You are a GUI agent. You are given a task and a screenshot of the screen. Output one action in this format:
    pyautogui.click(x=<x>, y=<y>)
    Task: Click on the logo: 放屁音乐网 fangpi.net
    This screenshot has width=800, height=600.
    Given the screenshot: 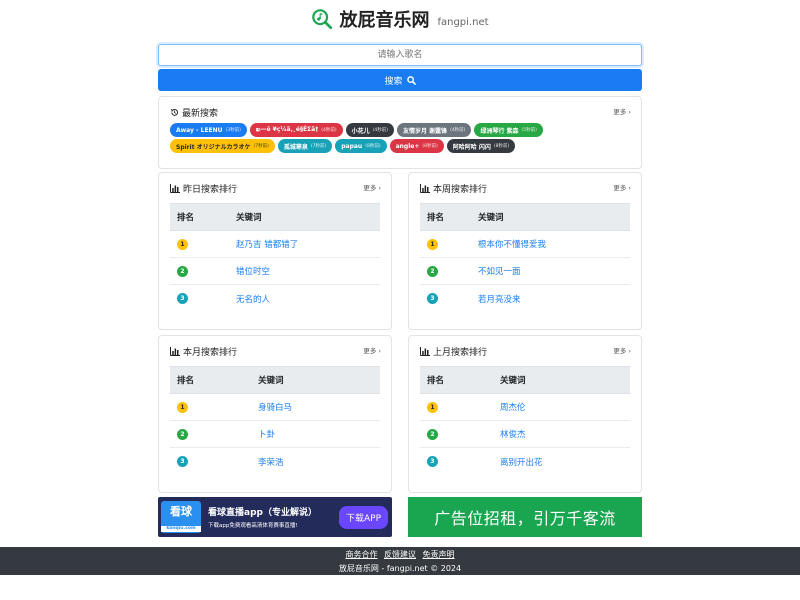 What is the action you would take?
    pyautogui.click(x=400, y=19)
    